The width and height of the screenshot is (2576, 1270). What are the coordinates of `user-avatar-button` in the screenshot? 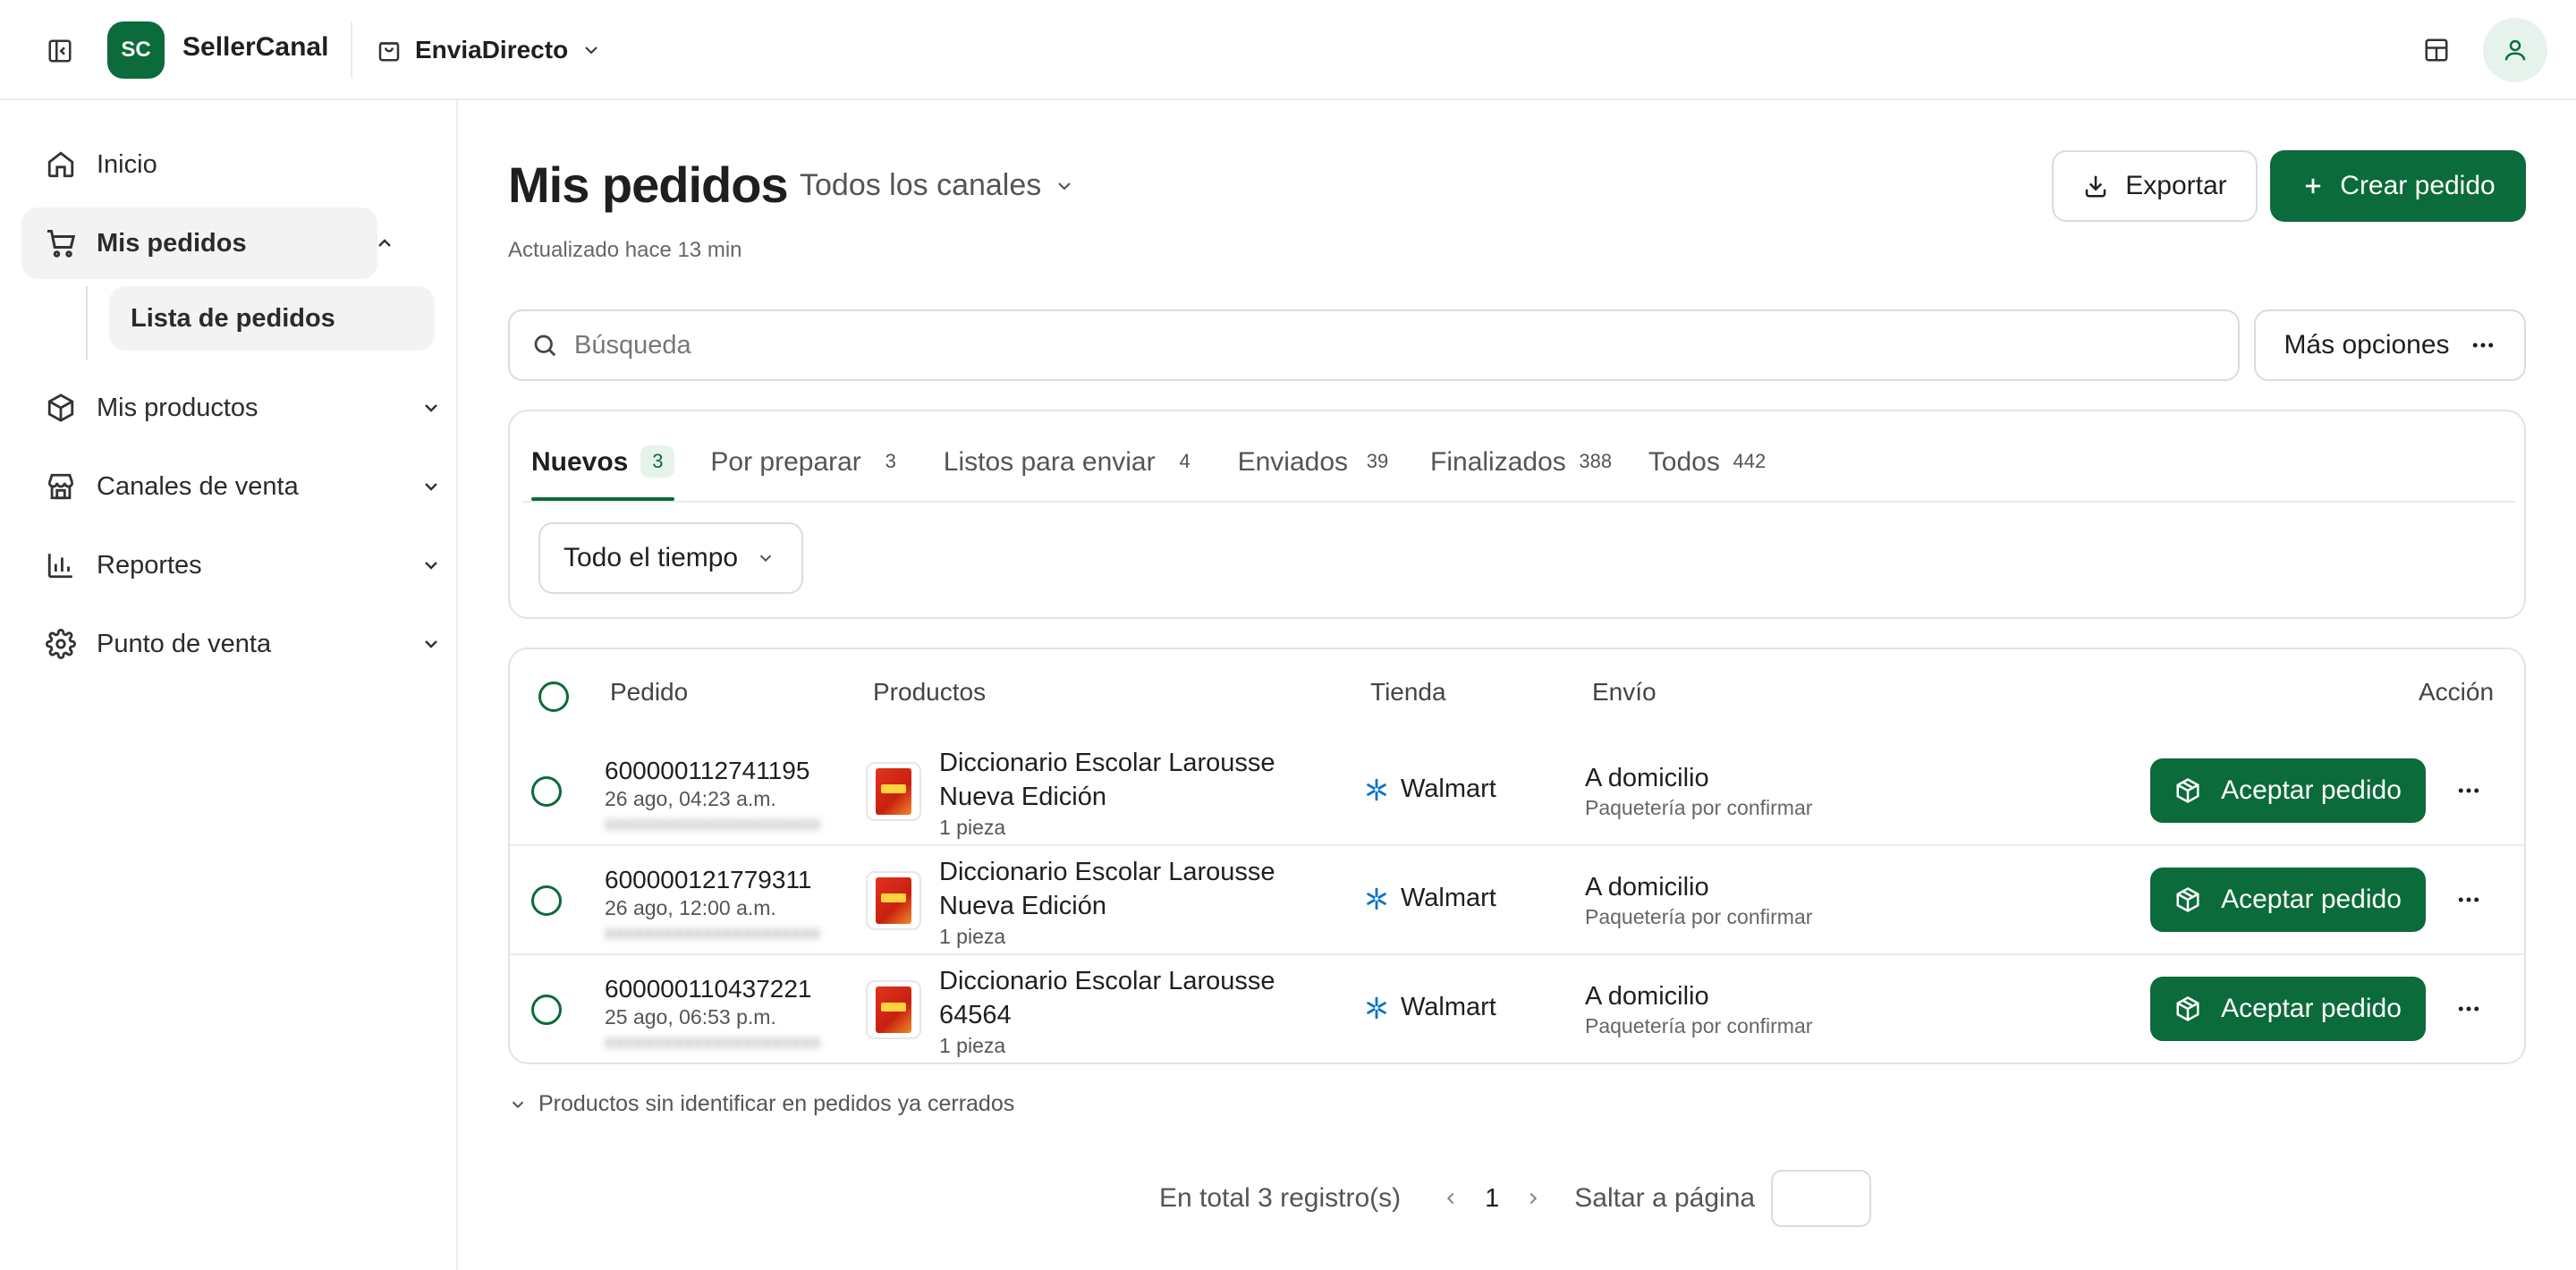 It's located at (2515, 50).